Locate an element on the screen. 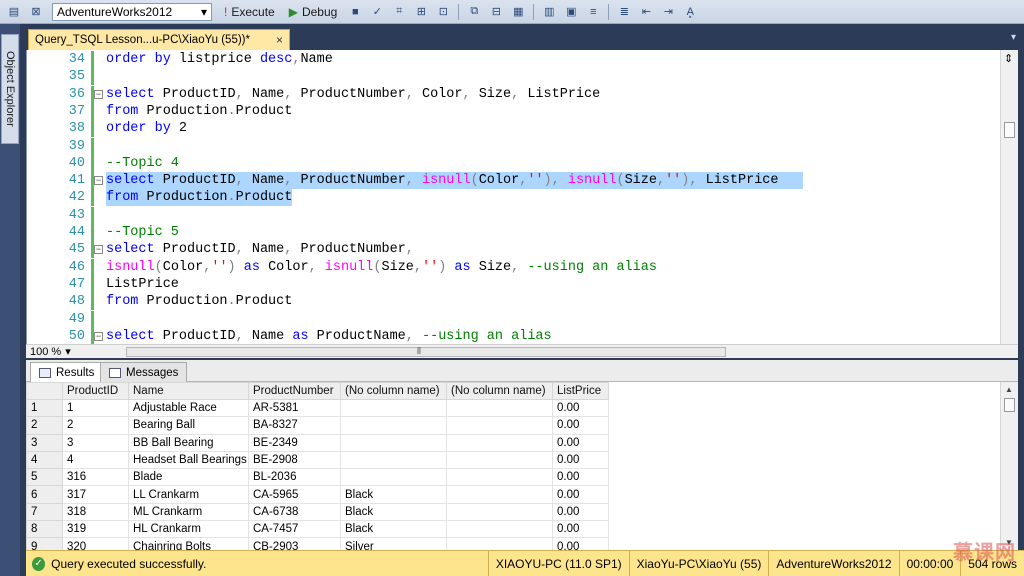  tab-list-dropdown-icon: ▾ is located at coordinates (1013, 37).